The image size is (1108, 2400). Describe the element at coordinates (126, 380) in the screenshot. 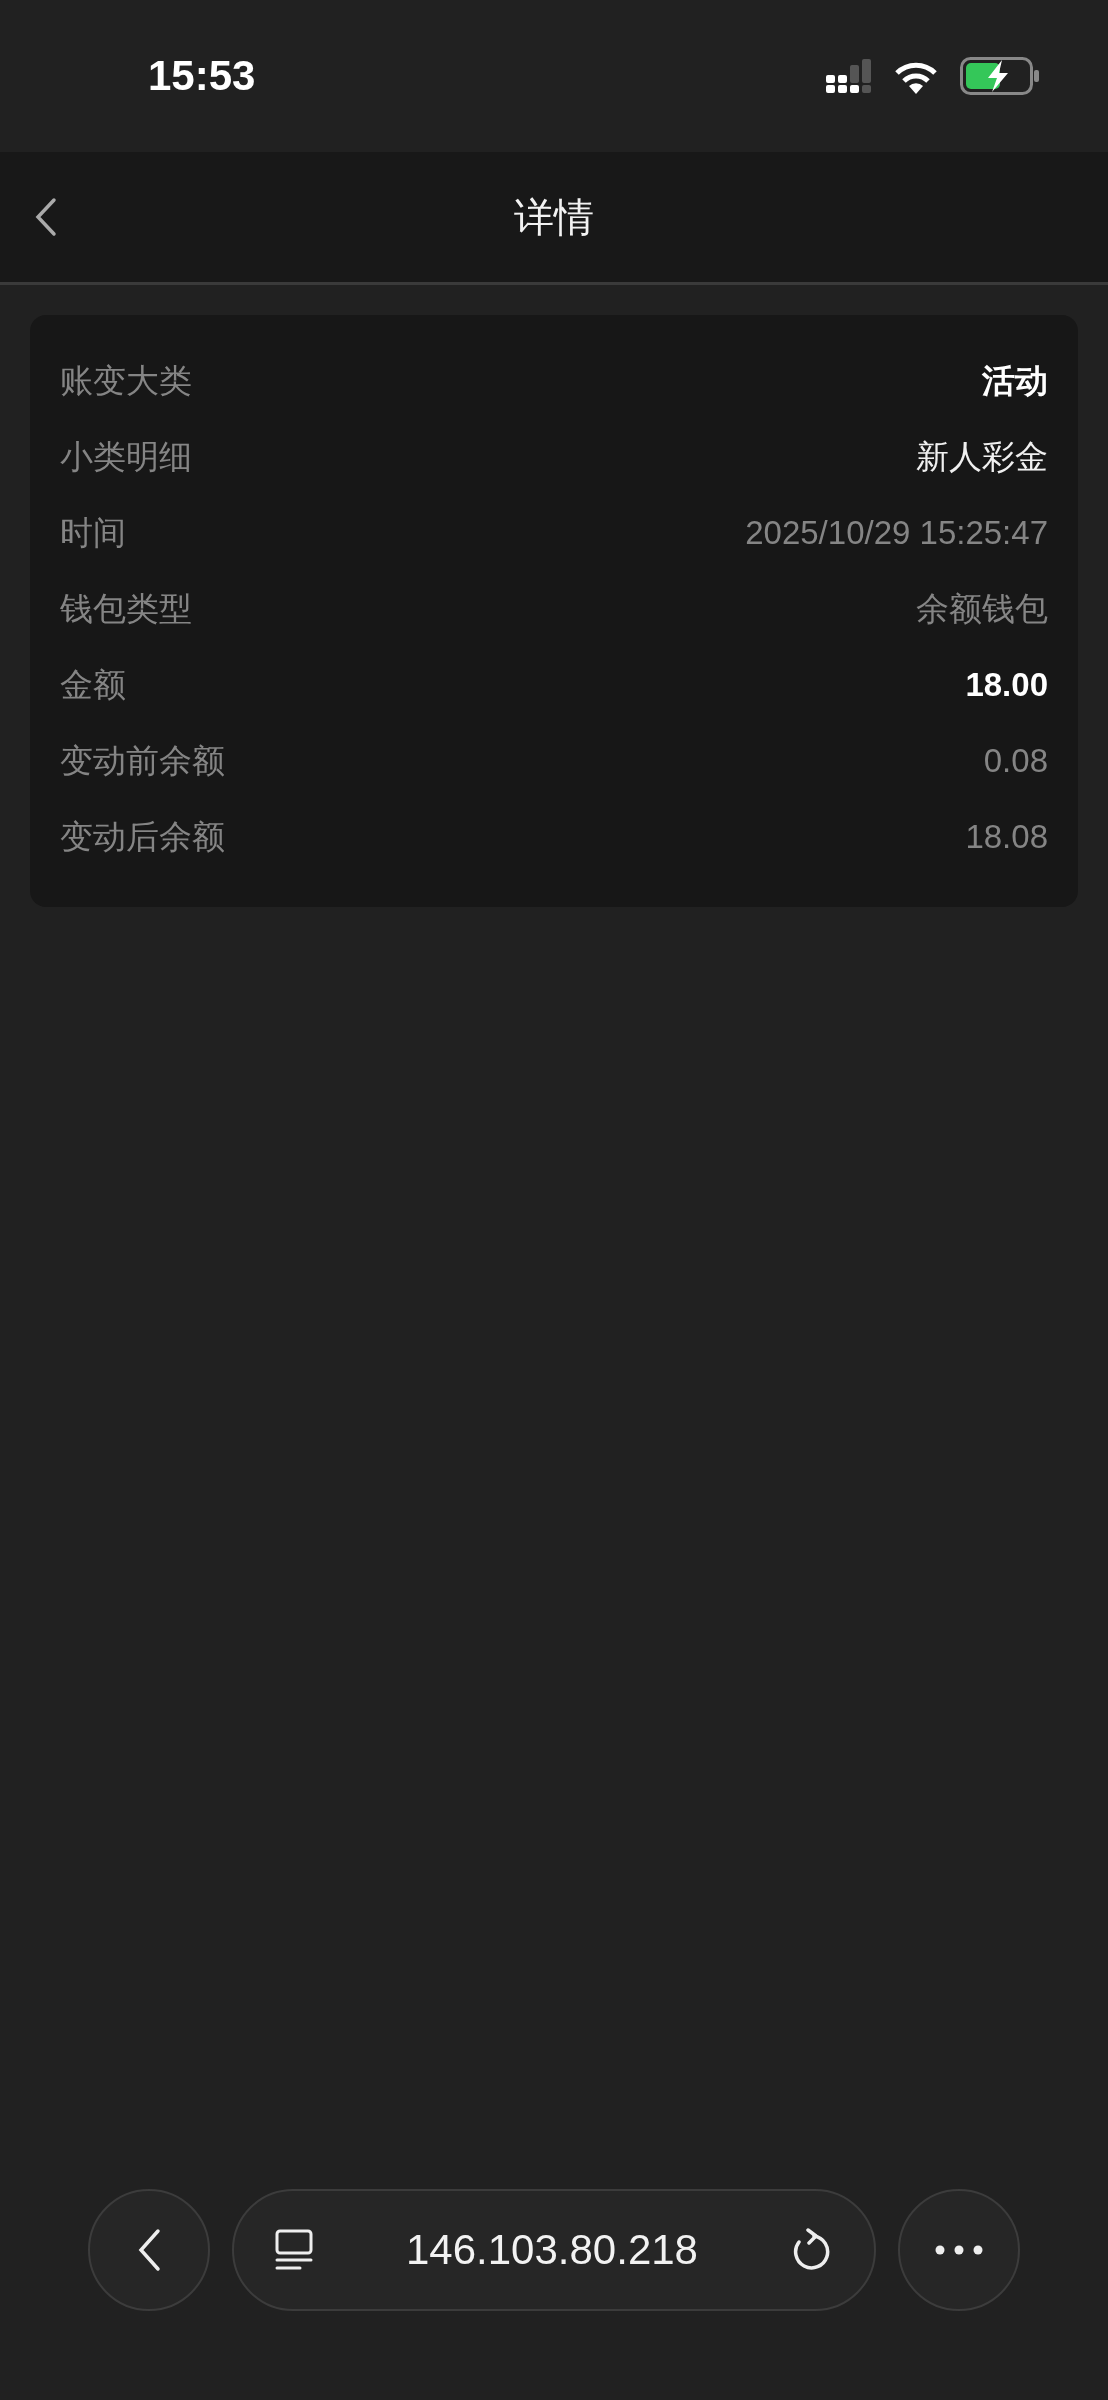

I see `detail-label: 账变大类` at that location.